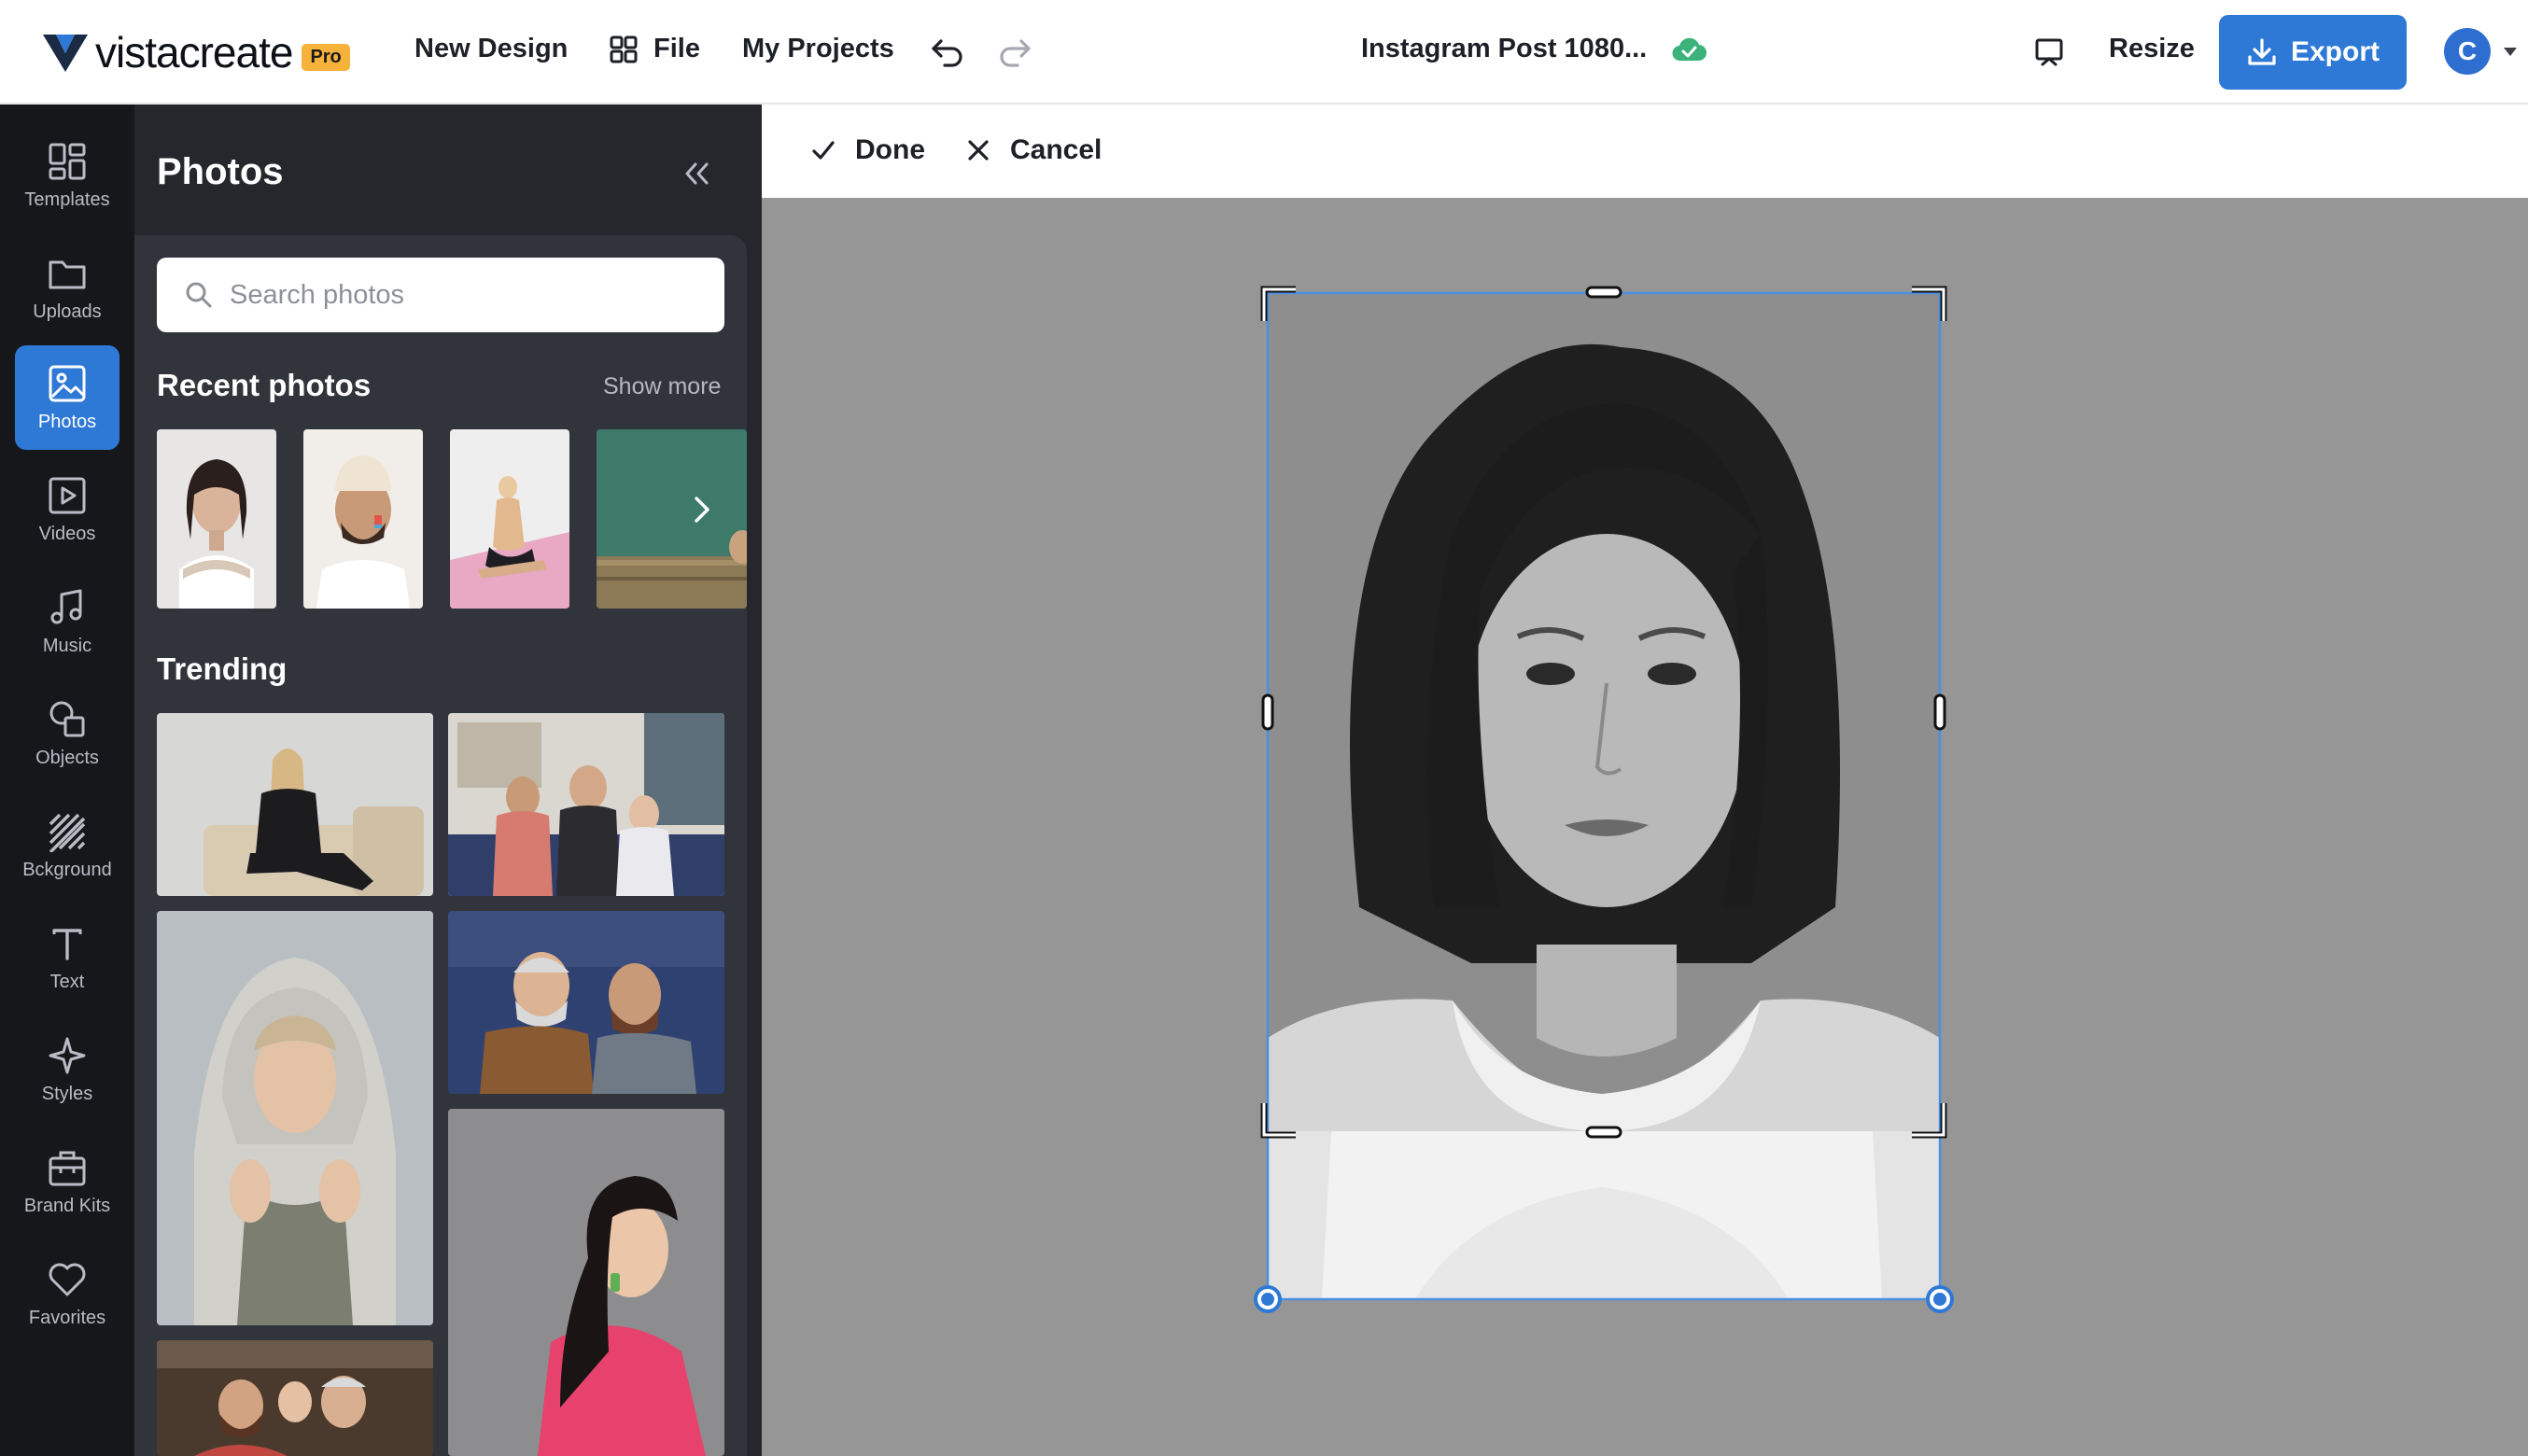 The height and width of the screenshot is (1456, 2528). I want to click on export-button: Export, so click(2313, 52).